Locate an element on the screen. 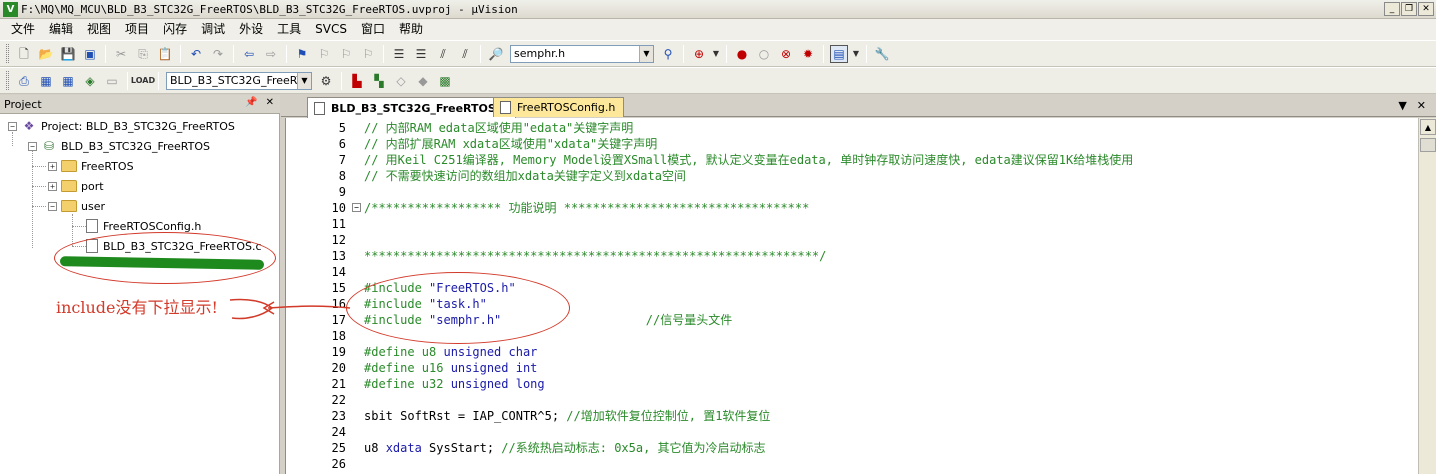 The image size is (1436, 474). pack-installer-icon: ◆ is located at coordinates (423, 81).